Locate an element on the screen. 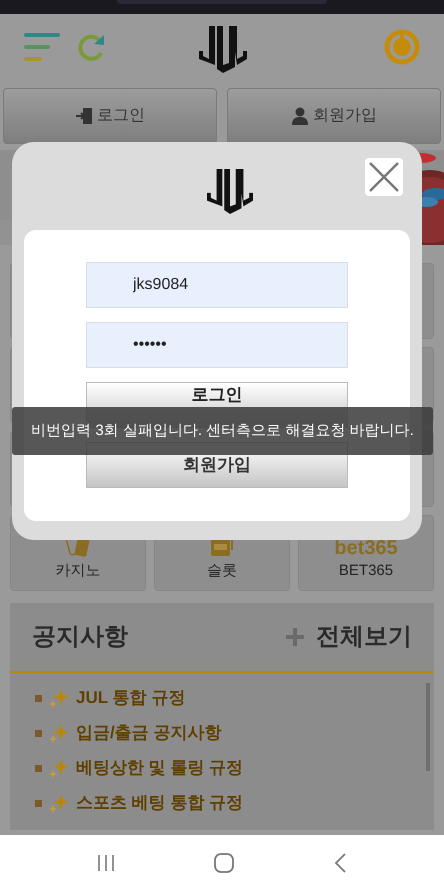 The height and width of the screenshot is (891, 444). door-icon is located at coordinates (84, 116).